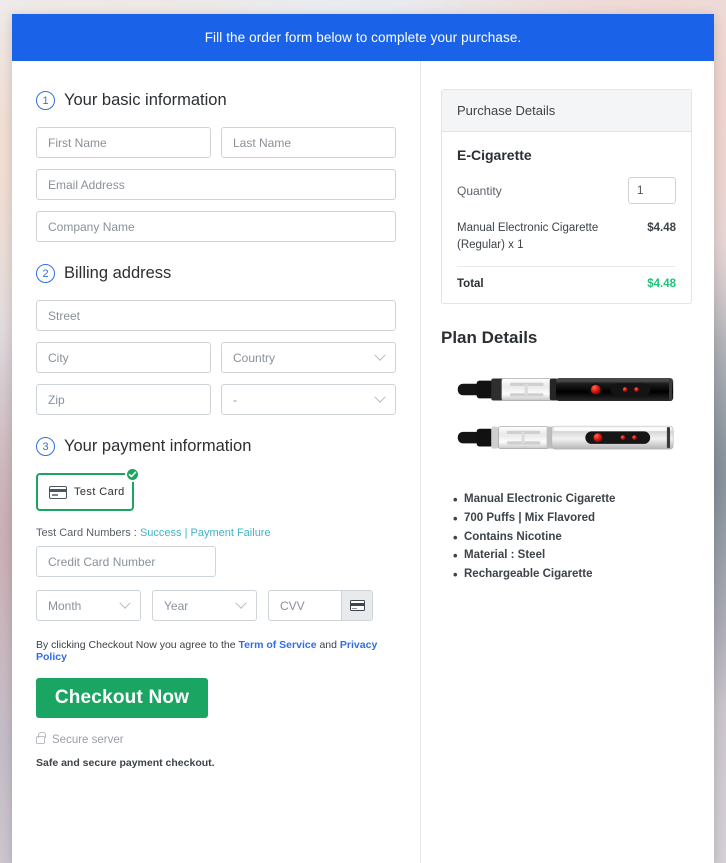 This screenshot has width=726, height=863. What do you see at coordinates (45, 446) in the screenshot?
I see `step-number-3: 3` at bounding box center [45, 446].